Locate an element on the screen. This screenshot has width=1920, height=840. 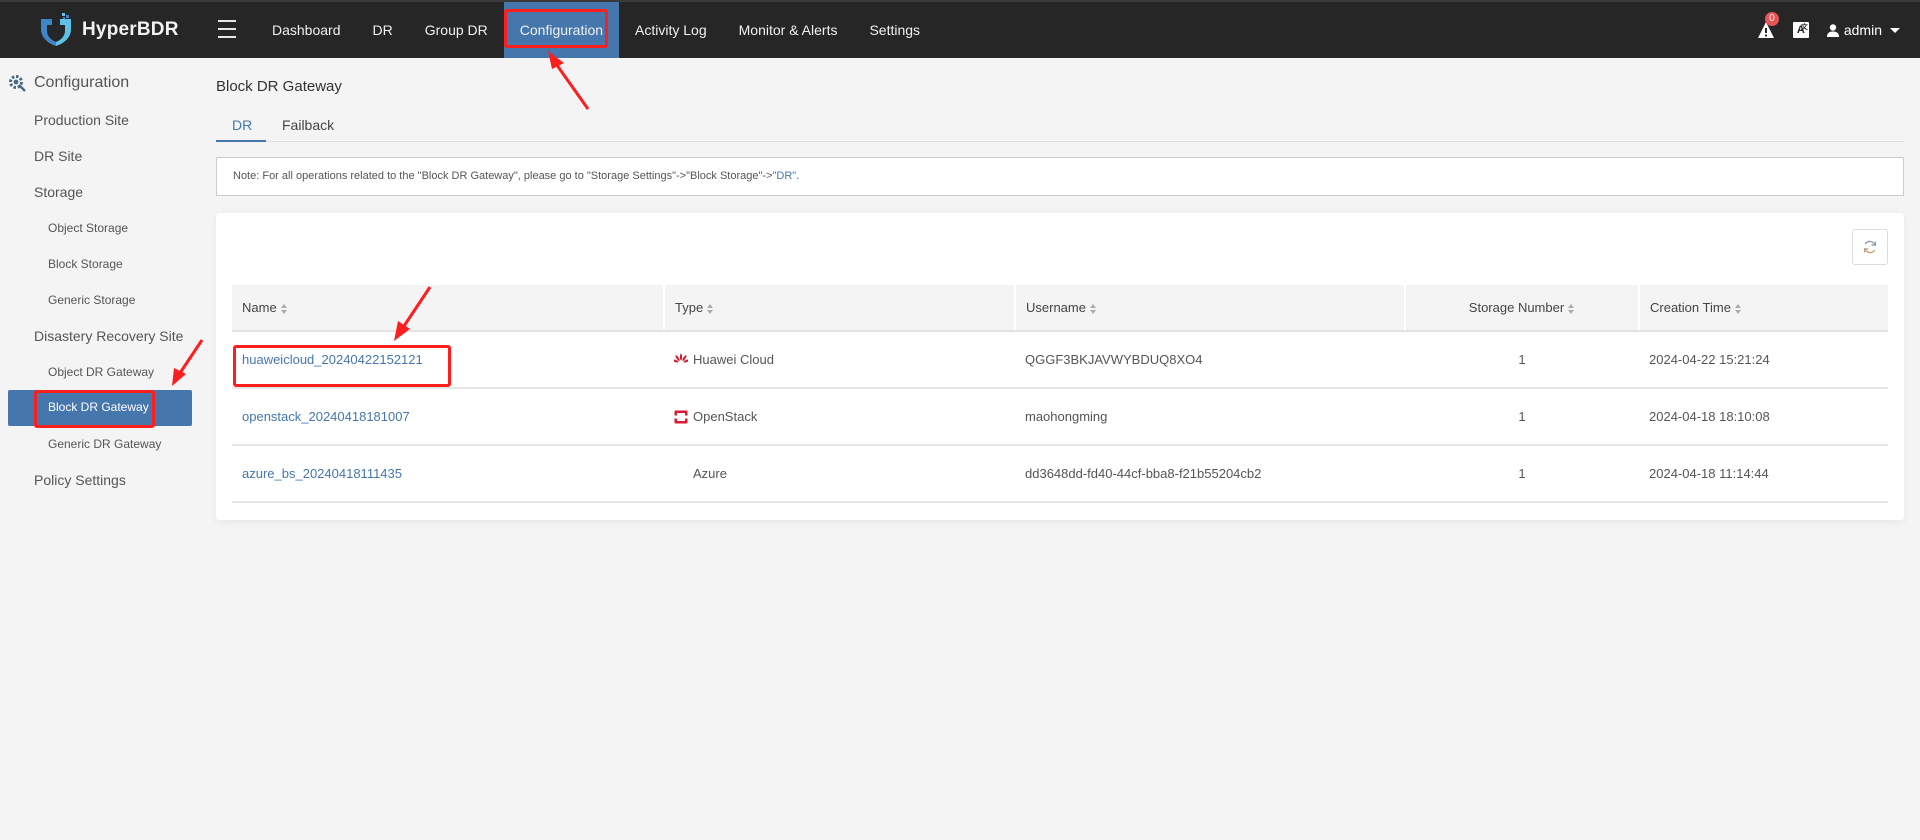
page-title: Block DR Gateway is located at coordinates (279, 86).